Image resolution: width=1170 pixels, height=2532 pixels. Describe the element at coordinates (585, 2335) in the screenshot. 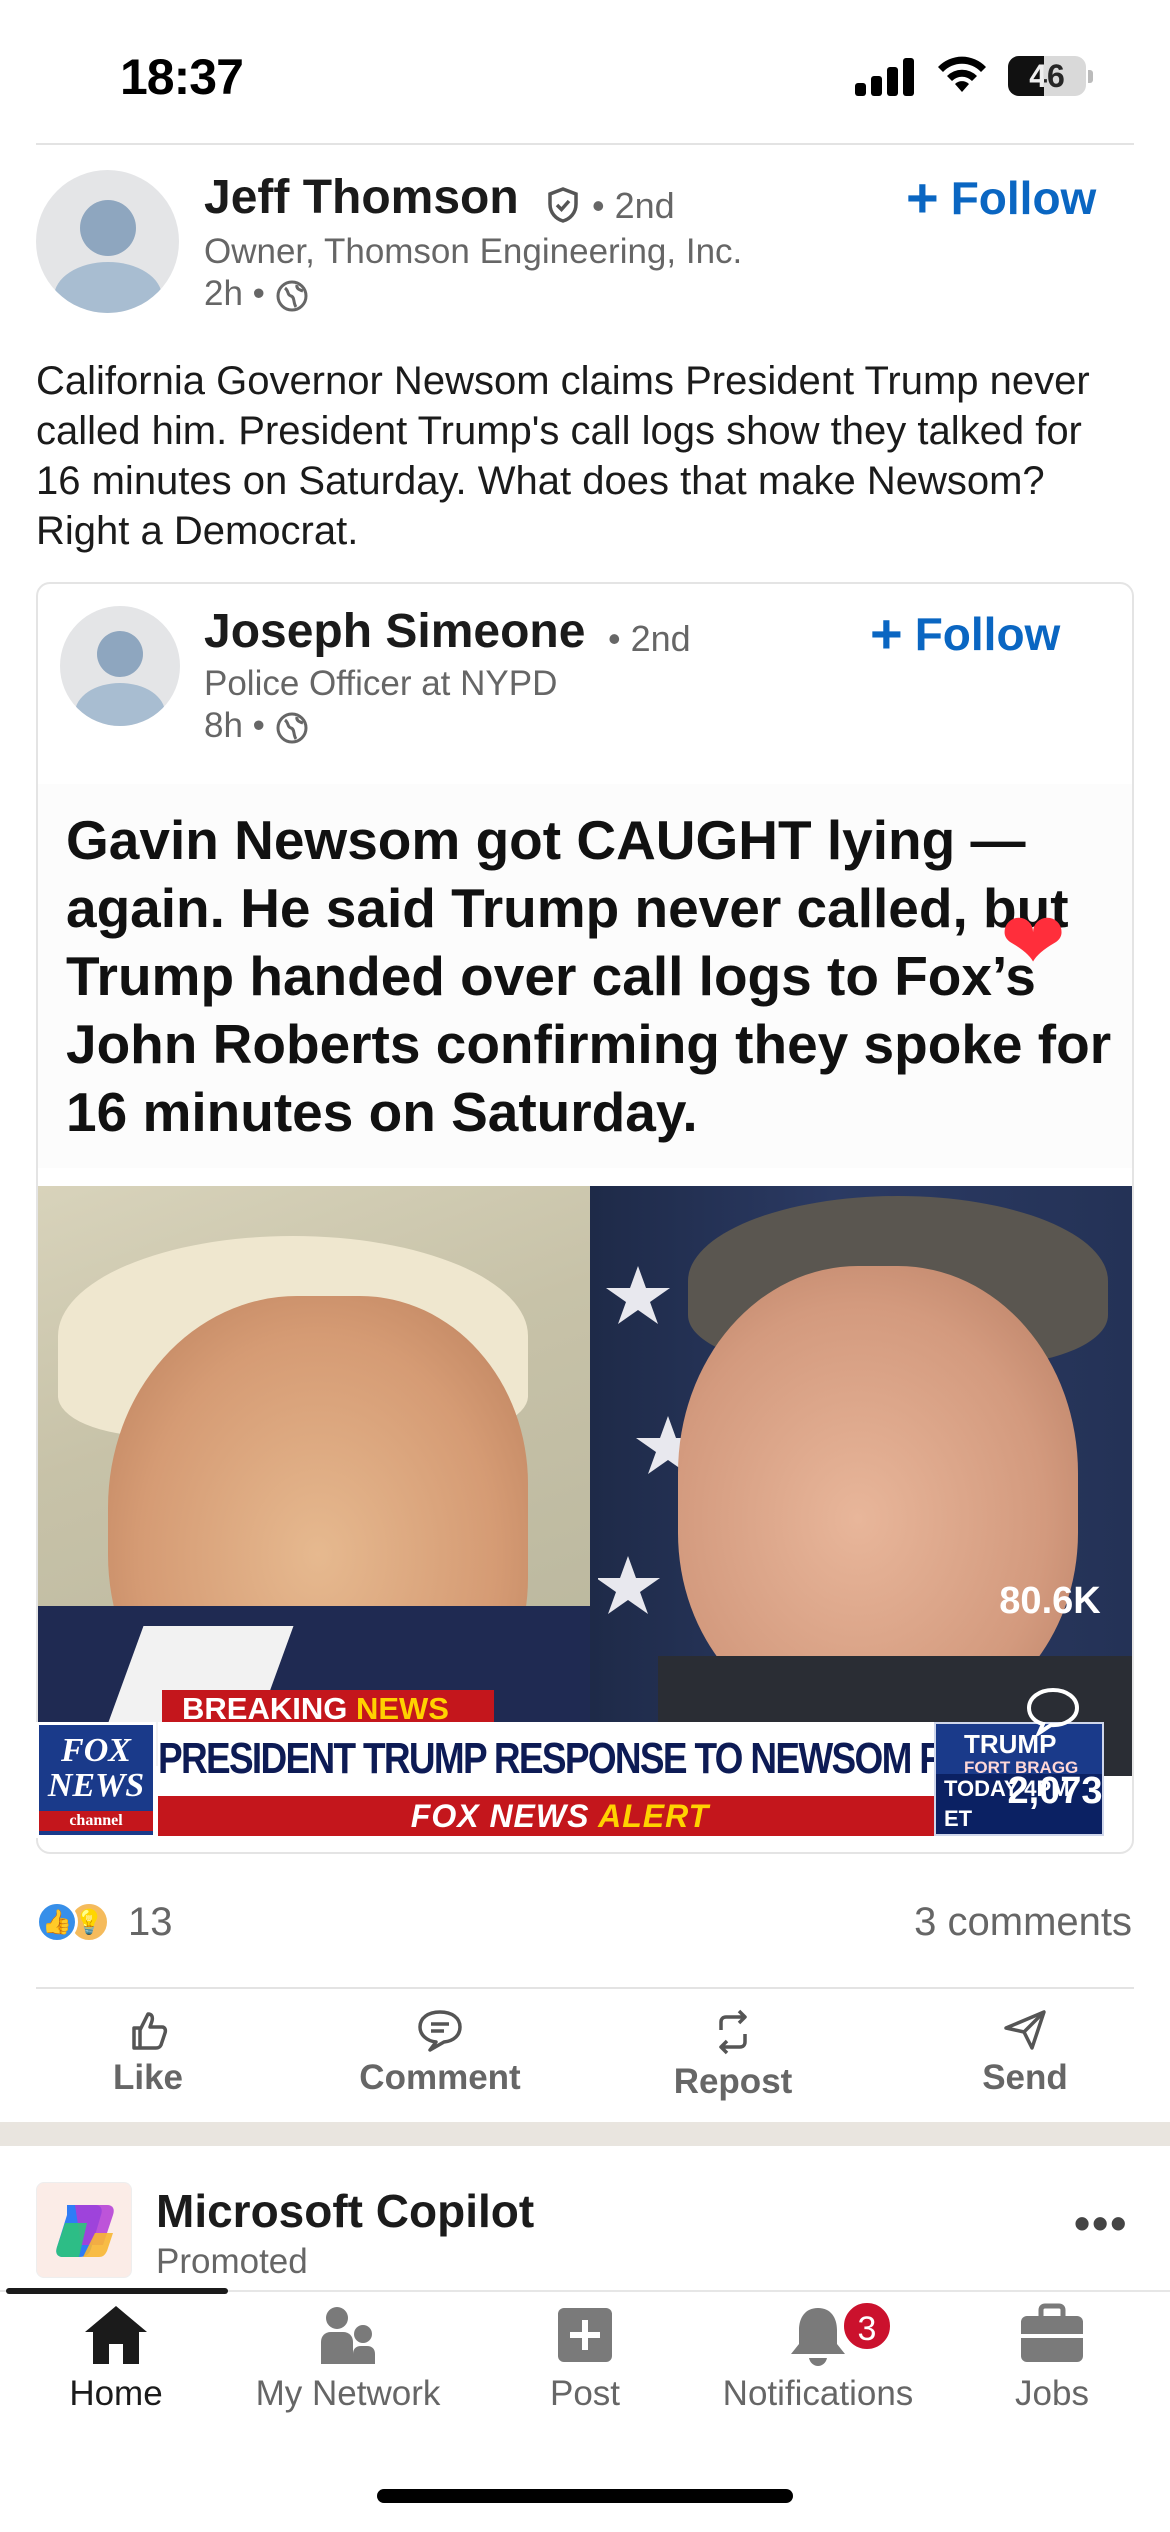

I see `post-icon` at that location.